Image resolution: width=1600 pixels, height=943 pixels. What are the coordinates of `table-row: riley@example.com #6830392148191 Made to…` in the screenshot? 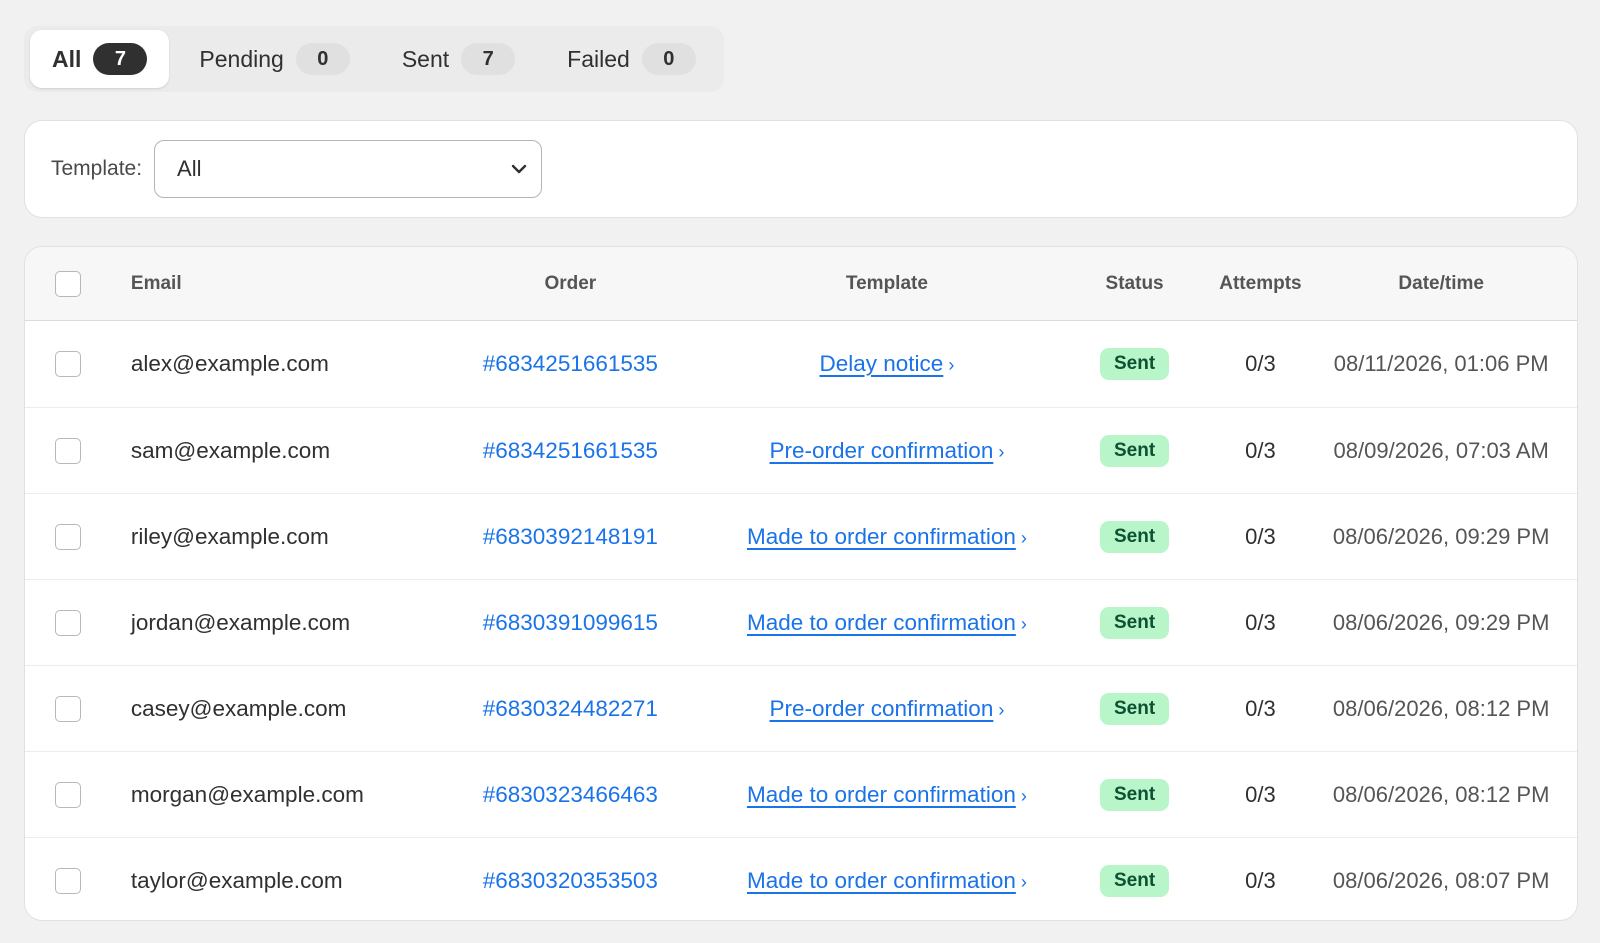 It's located at (801, 536).